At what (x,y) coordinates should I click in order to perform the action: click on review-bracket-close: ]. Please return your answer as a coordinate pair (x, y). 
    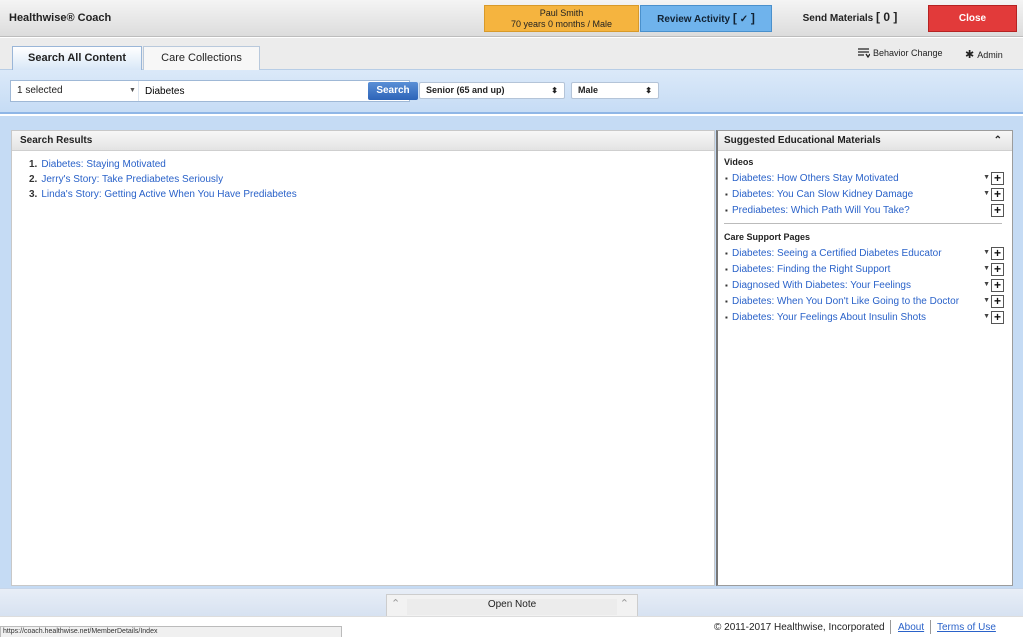
    Looking at the image, I should click on (752, 18).